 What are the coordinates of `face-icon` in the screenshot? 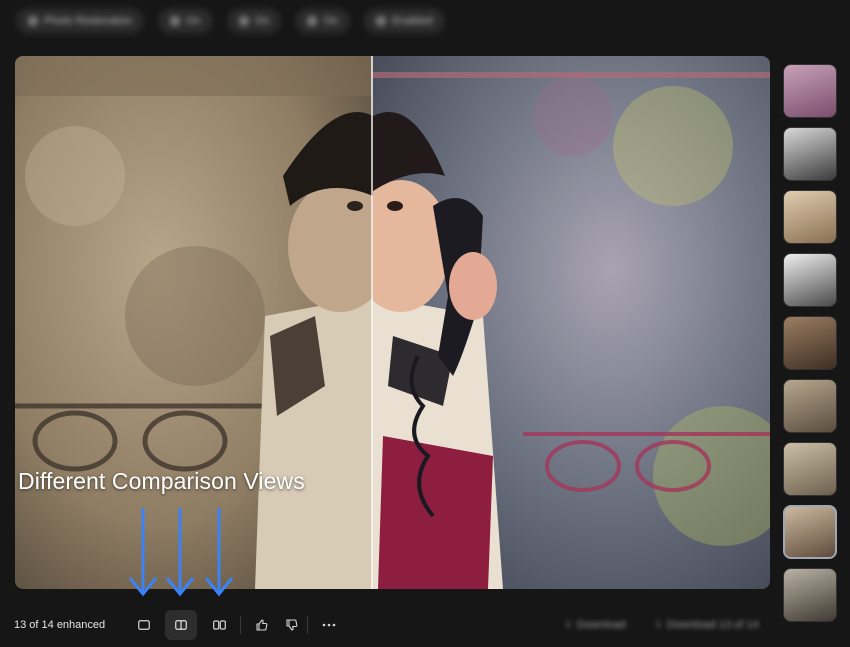 It's located at (243, 21).